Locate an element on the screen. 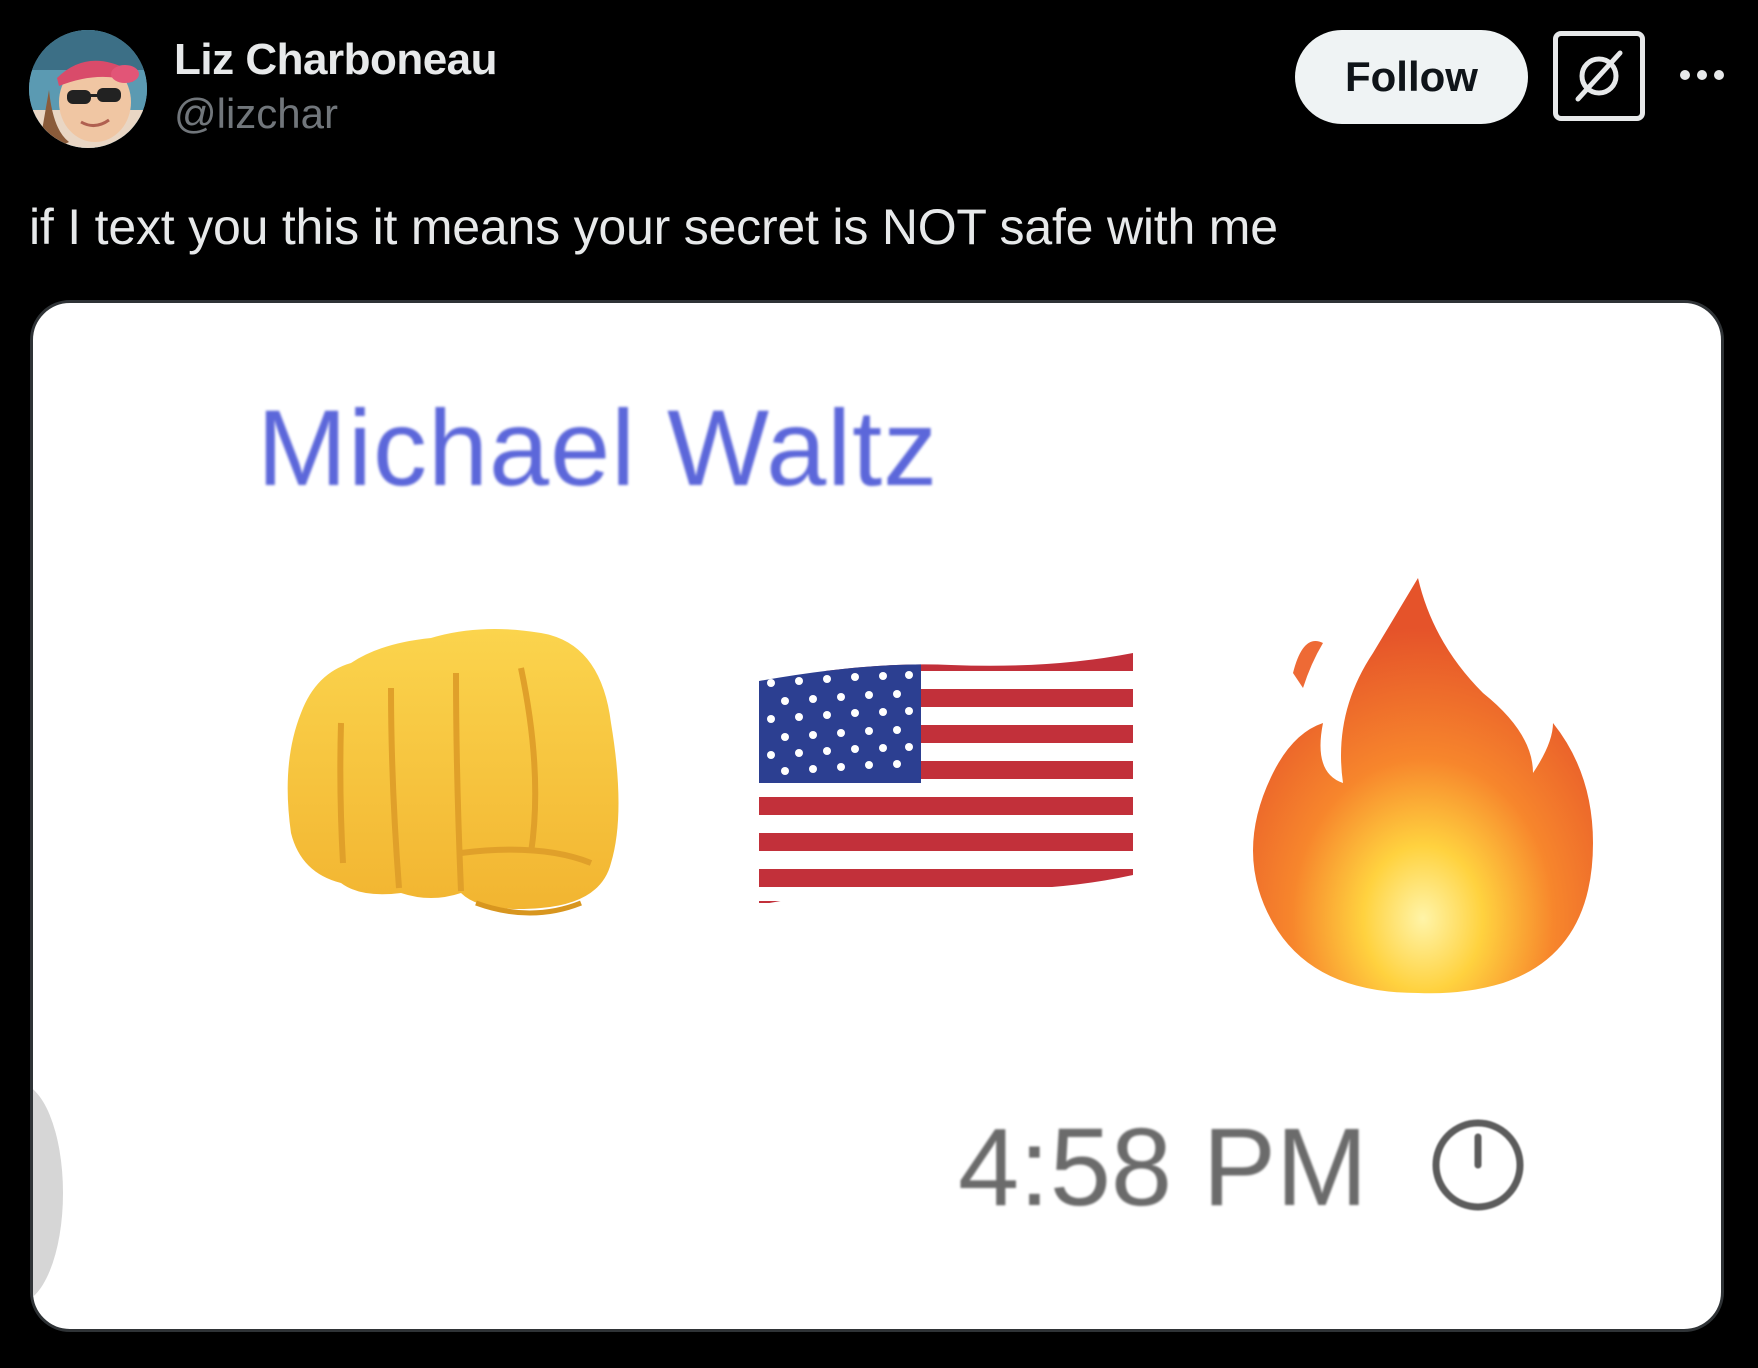  author-display-name: Liz Charboneau is located at coordinates (336, 60).